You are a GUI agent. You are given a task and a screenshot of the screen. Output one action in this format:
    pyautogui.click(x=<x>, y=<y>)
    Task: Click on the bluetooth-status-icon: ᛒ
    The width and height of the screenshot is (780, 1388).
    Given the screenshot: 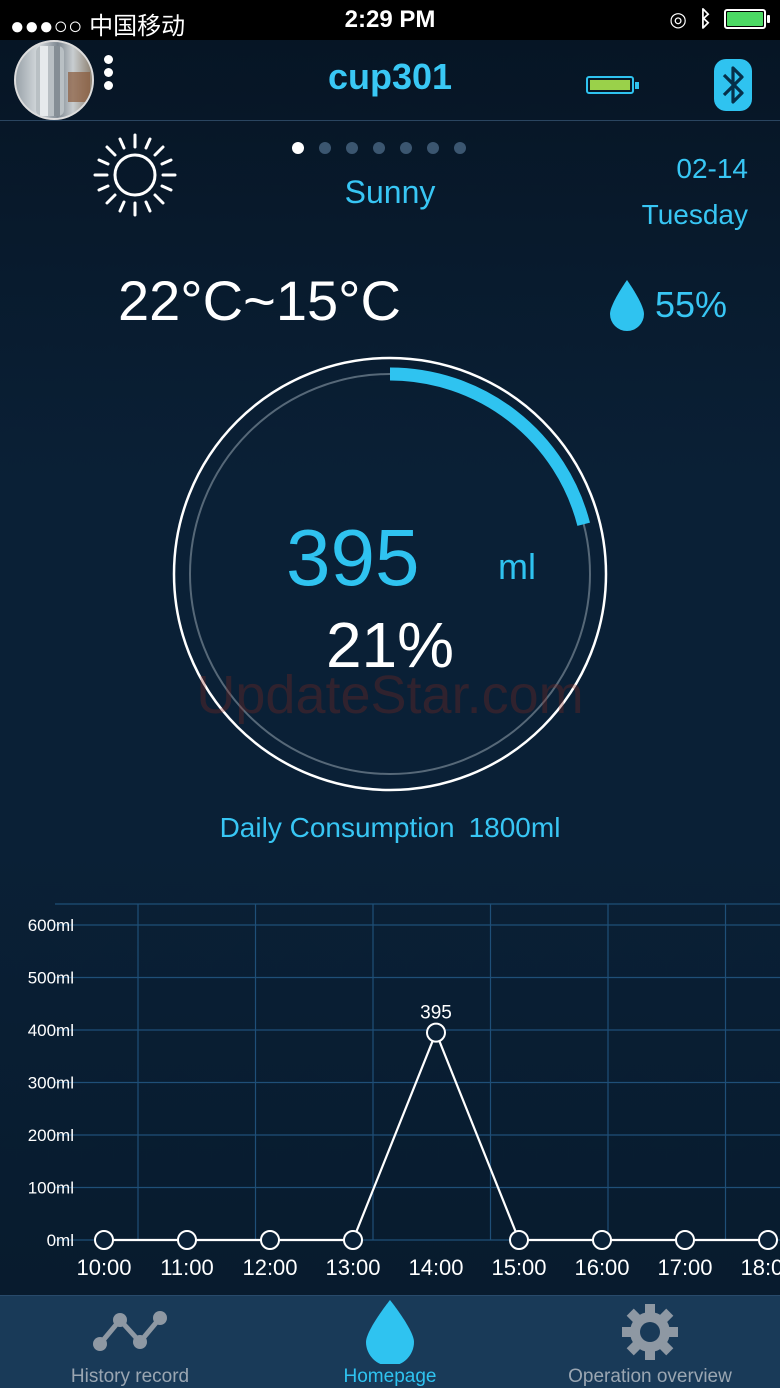 What is the action you would take?
    pyautogui.click(x=705, y=18)
    